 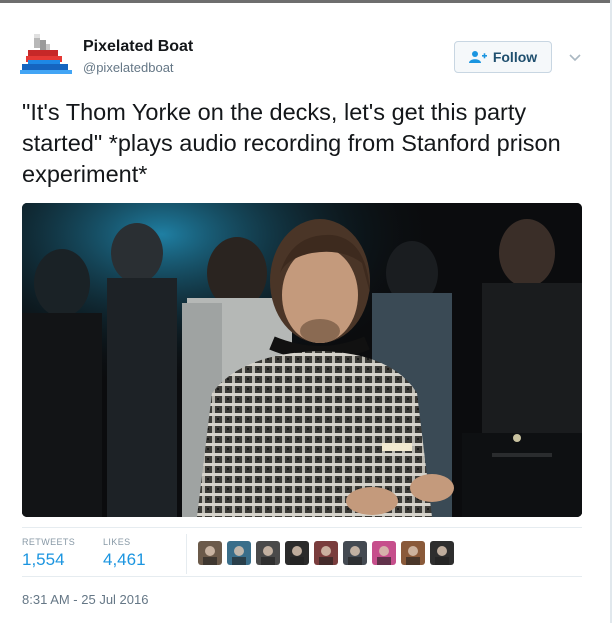 I want to click on retweets-label: RETWEETS, so click(x=49, y=542).